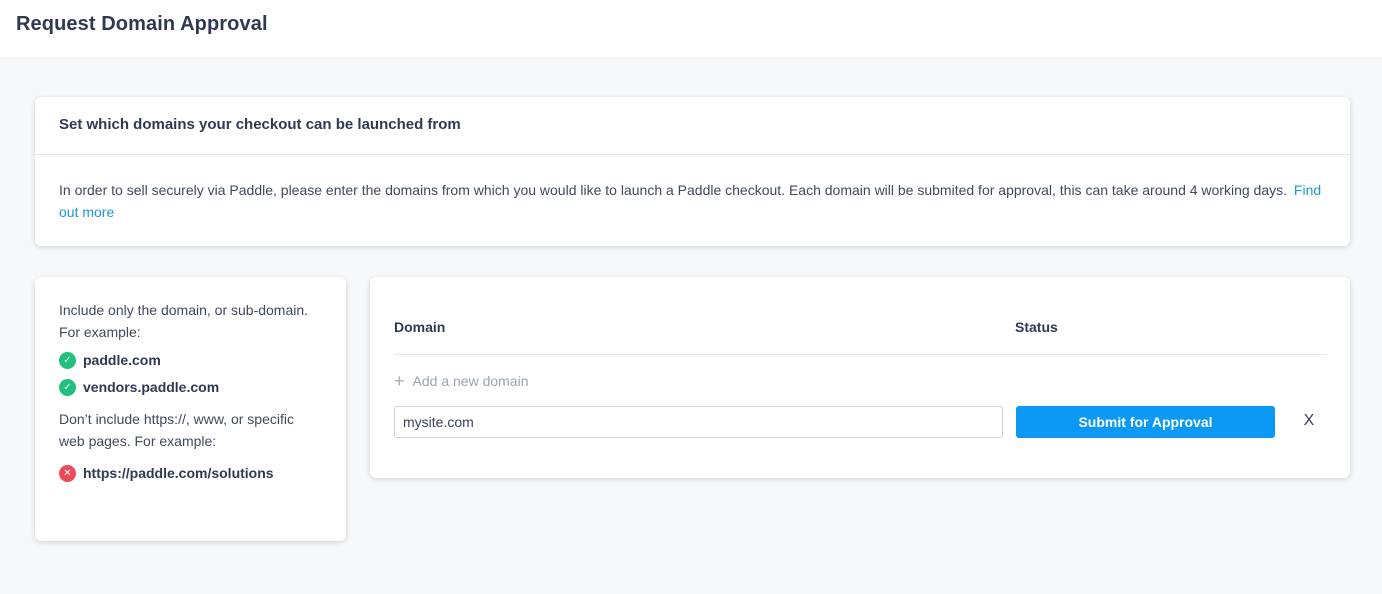  What do you see at coordinates (420, 327) in the screenshot?
I see `domain-column-header: Domain` at bounding box center [420, 327].